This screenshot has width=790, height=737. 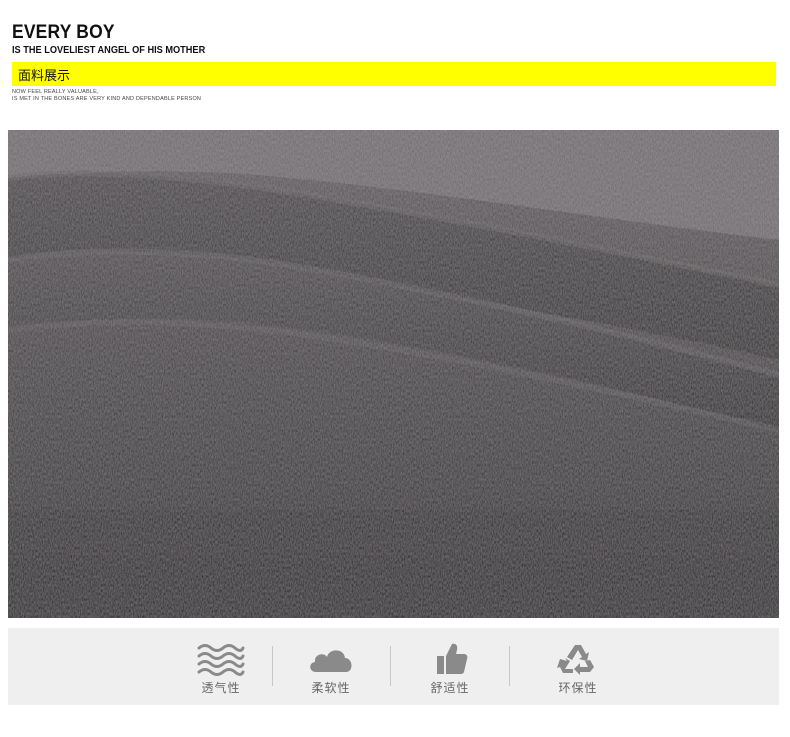 I want to click on feature-eco-friendly: 环保性, so click(x=578, y=666).